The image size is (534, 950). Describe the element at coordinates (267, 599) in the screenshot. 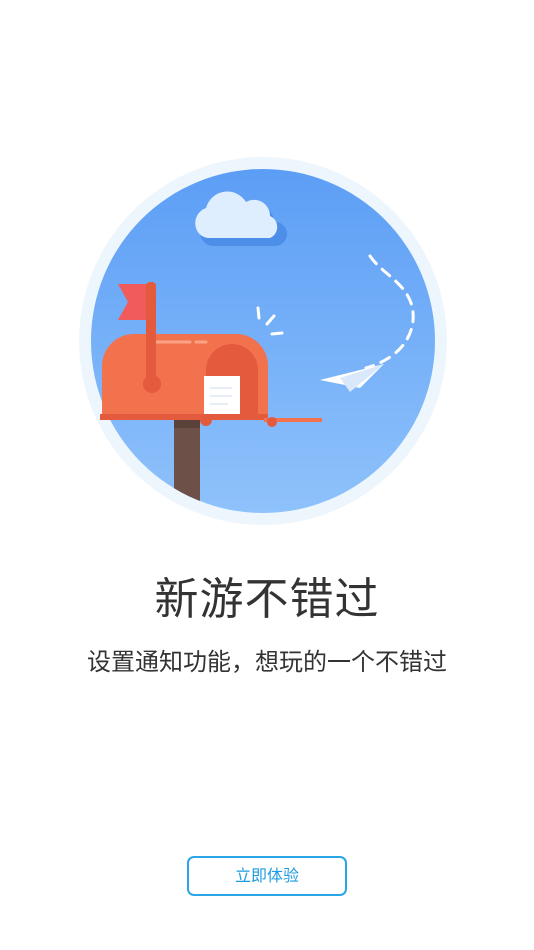

I see `page-title: 新游不错过` at that location.